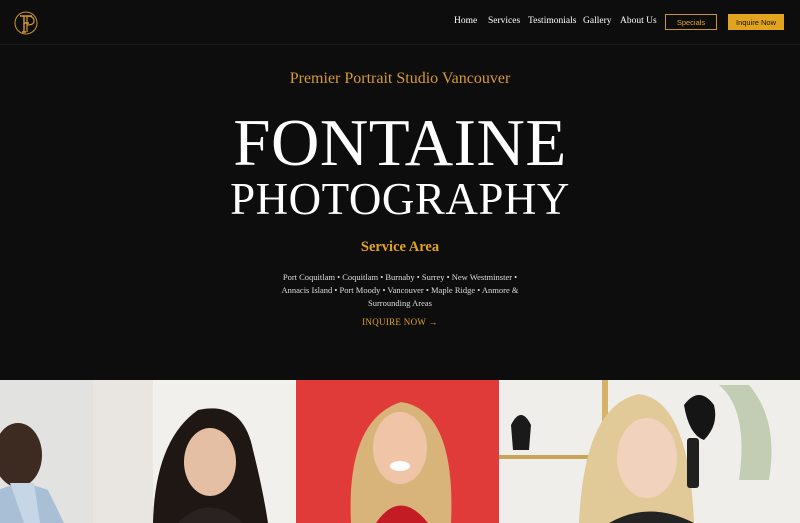 This screenshot has width=800, height=523. I want to click on nav-services: Services, so click(504, 21).